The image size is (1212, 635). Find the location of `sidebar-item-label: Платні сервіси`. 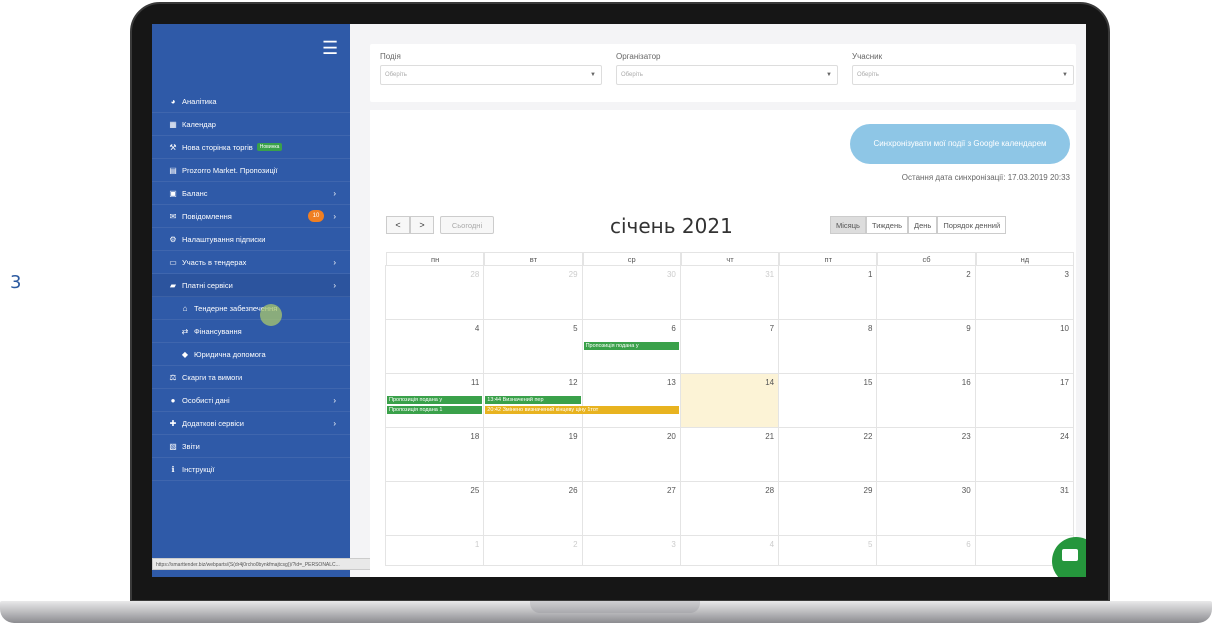

sidebar-item-label: Платні сервіси is located at coordinates (207, 285).